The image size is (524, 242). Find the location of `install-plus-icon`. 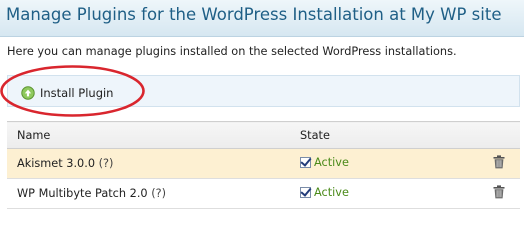

install-plus-icon is located at coordinates (28, 93).